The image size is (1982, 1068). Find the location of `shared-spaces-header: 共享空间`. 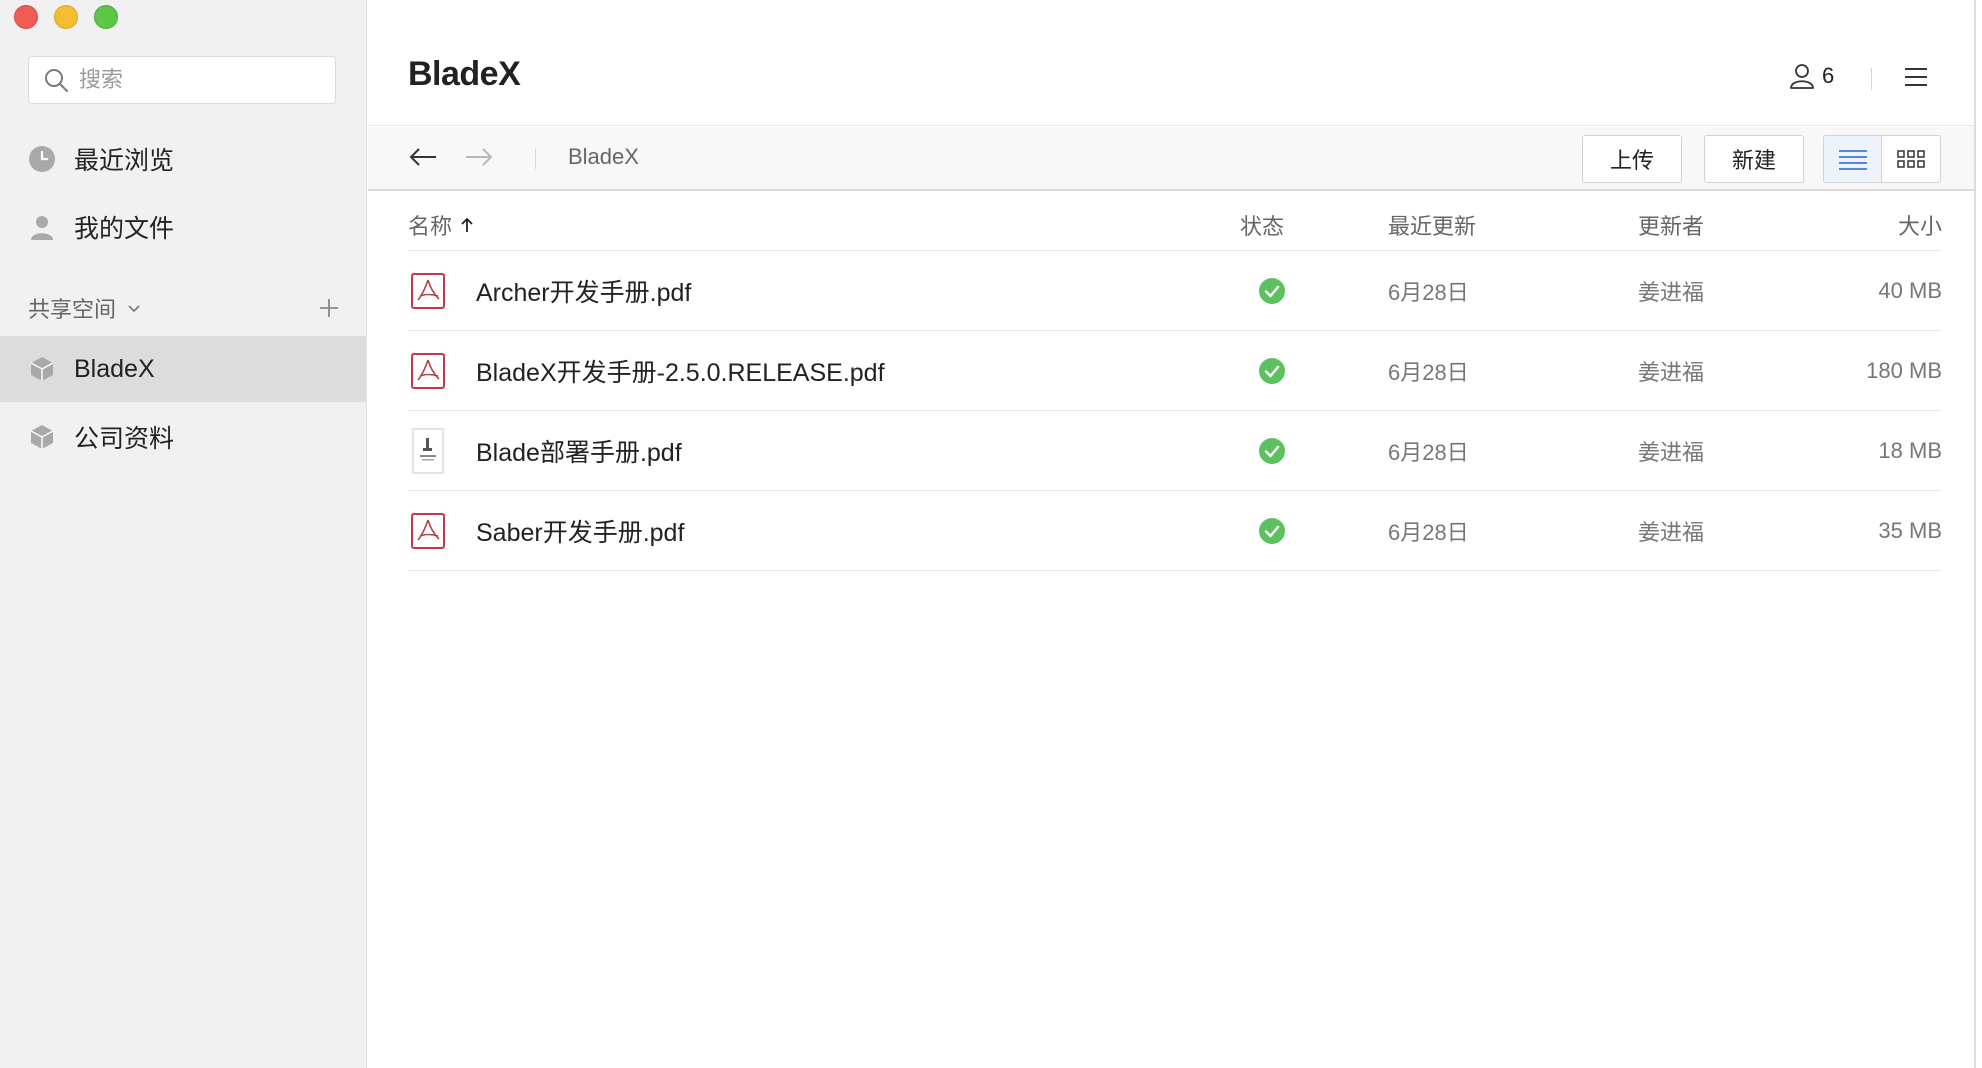

shared-spaces-header: 共享空间 is located at coordinates (184, 308).